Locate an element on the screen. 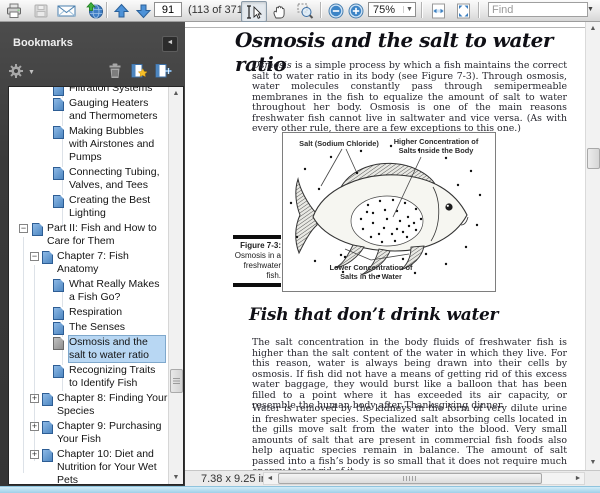 The height and width of the screenshot is (493, 600). bookmark-label: Osmosis and the salt to water ratio is located at coordinates (117, 349).